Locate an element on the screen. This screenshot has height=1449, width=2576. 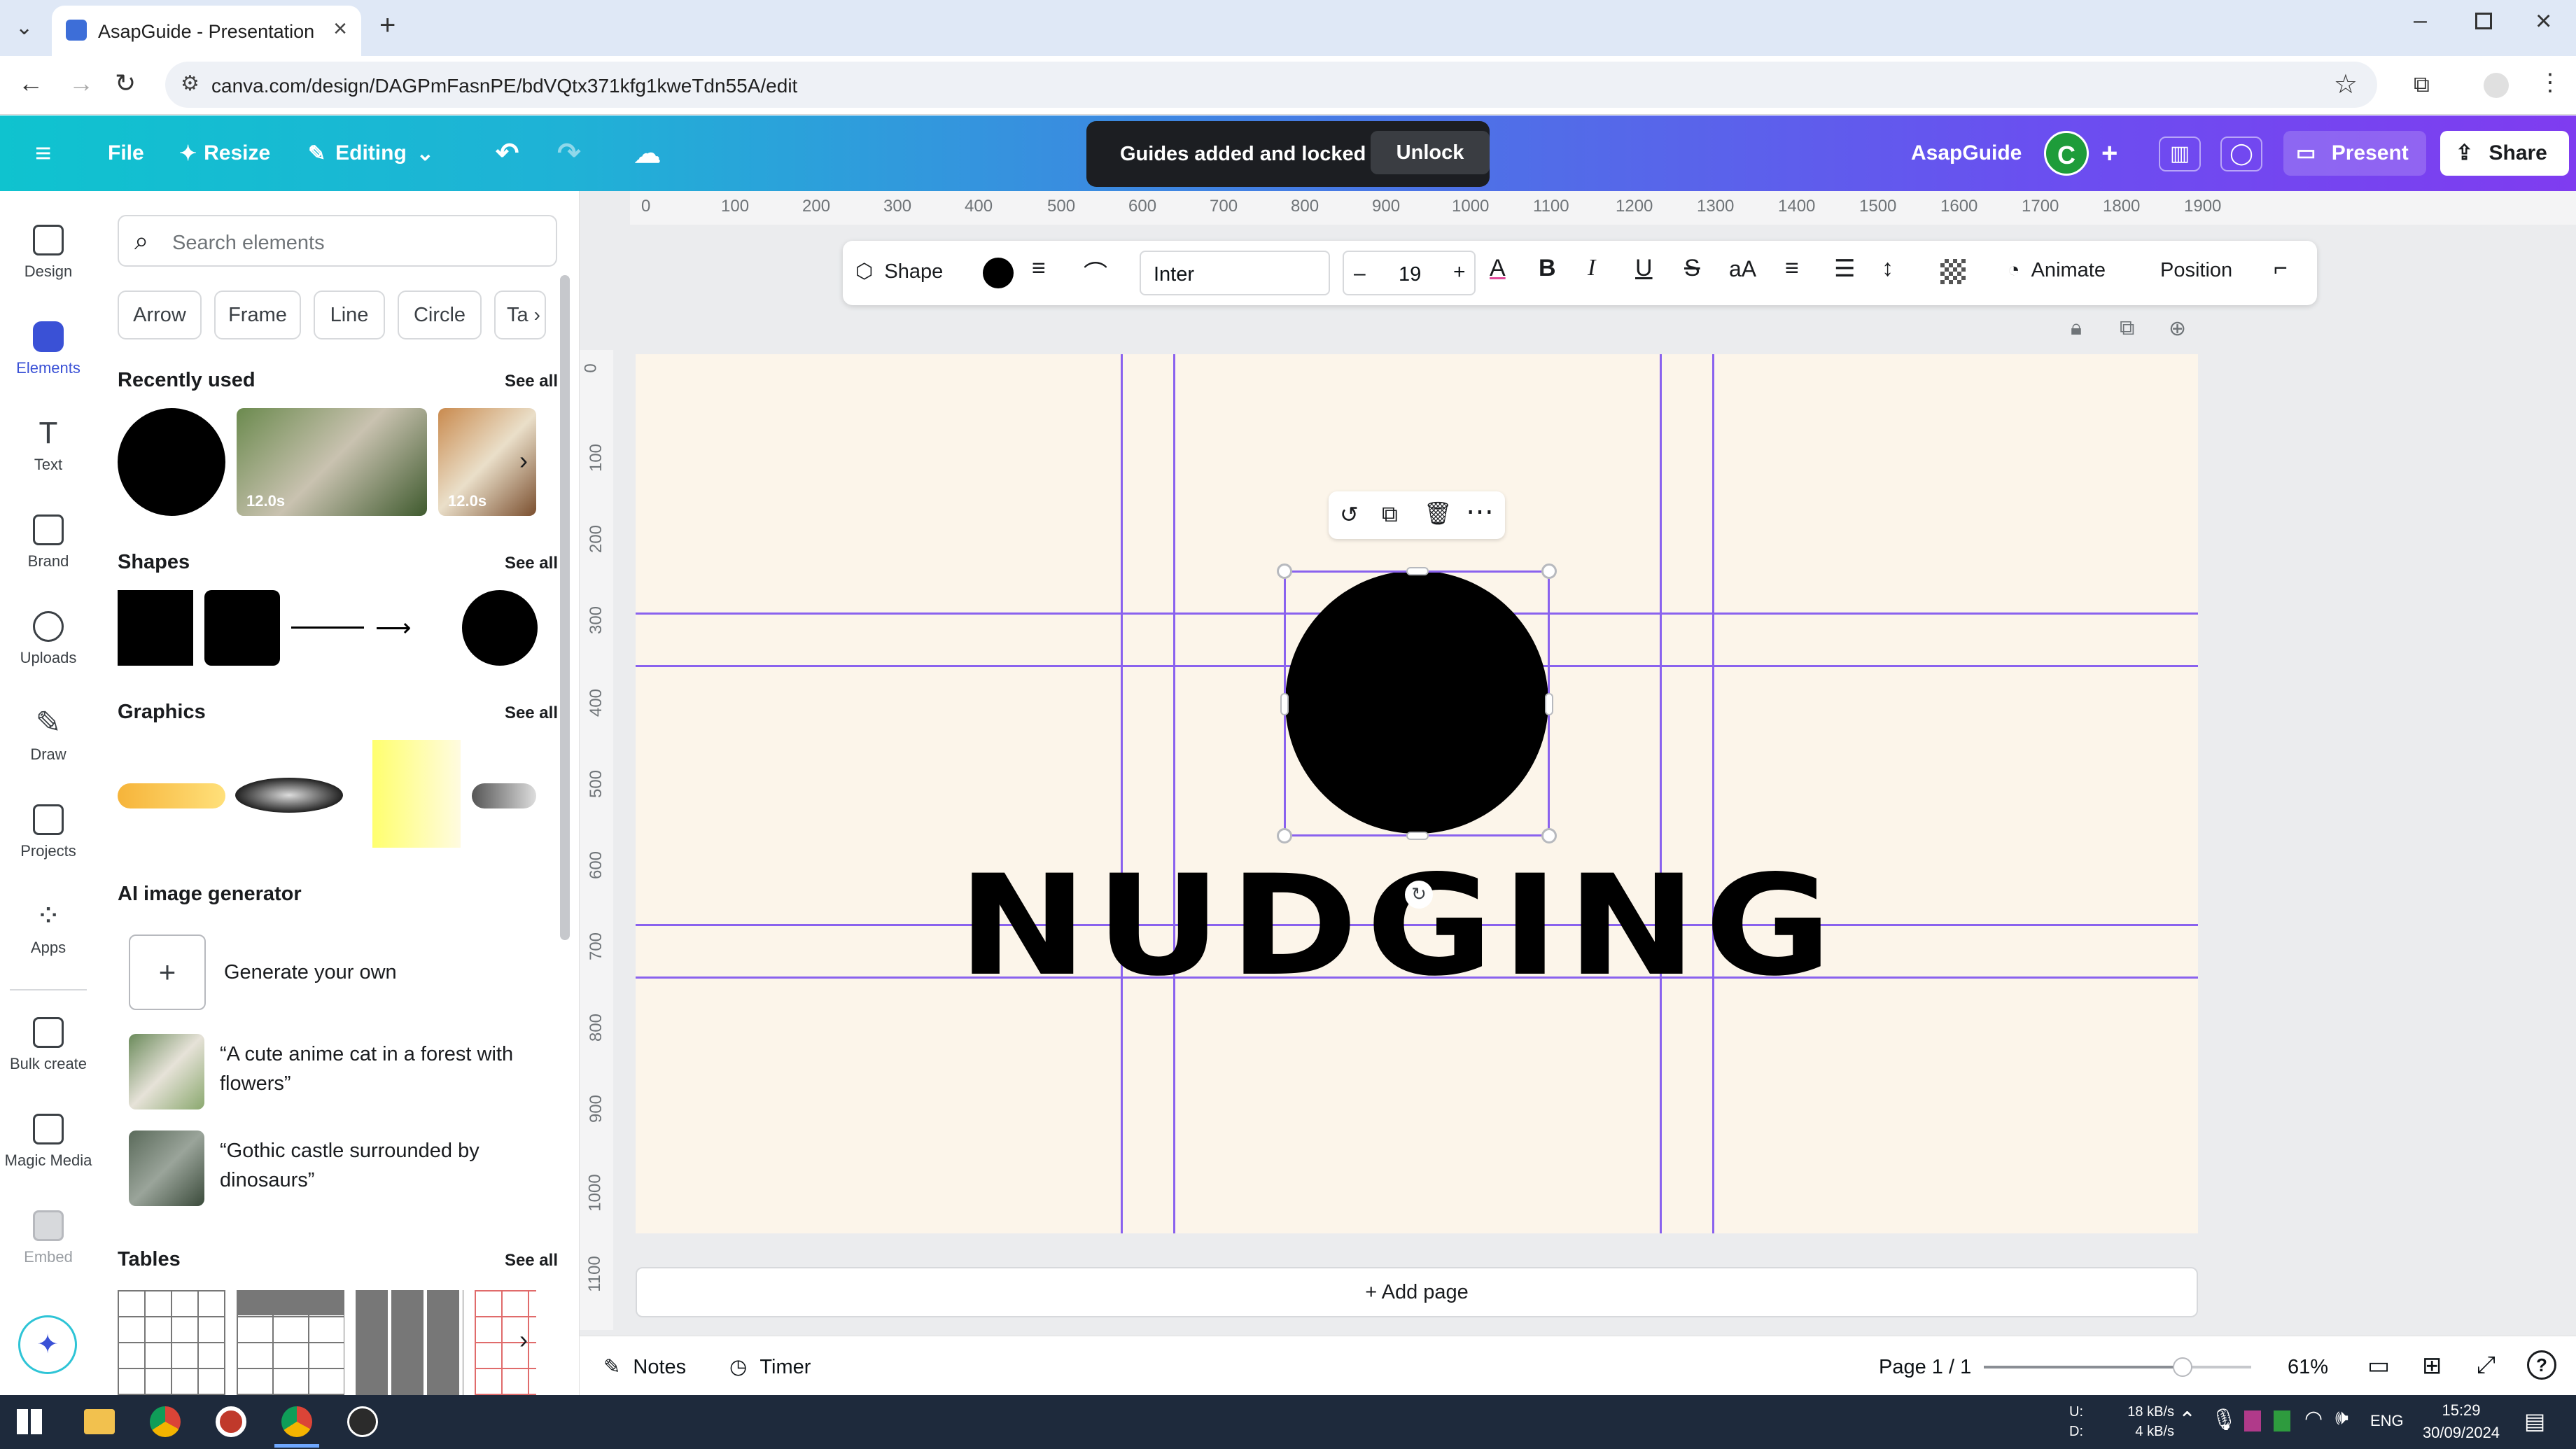
underline-icon: U is located at coordinates (1644, 268).